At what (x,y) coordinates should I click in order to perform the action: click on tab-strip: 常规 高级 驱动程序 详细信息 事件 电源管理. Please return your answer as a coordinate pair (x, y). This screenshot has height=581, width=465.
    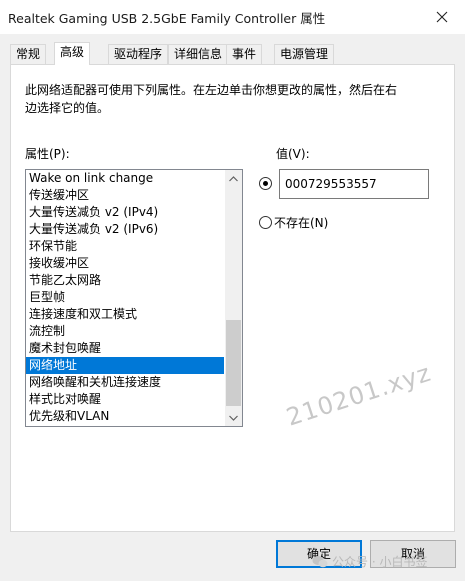
    Looking at the image, I should click on (232, 53).